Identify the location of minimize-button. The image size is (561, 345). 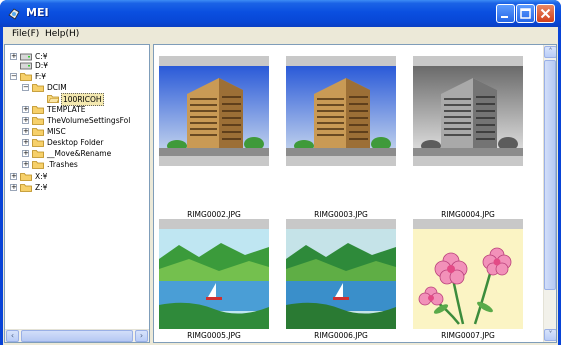
(505, 13).